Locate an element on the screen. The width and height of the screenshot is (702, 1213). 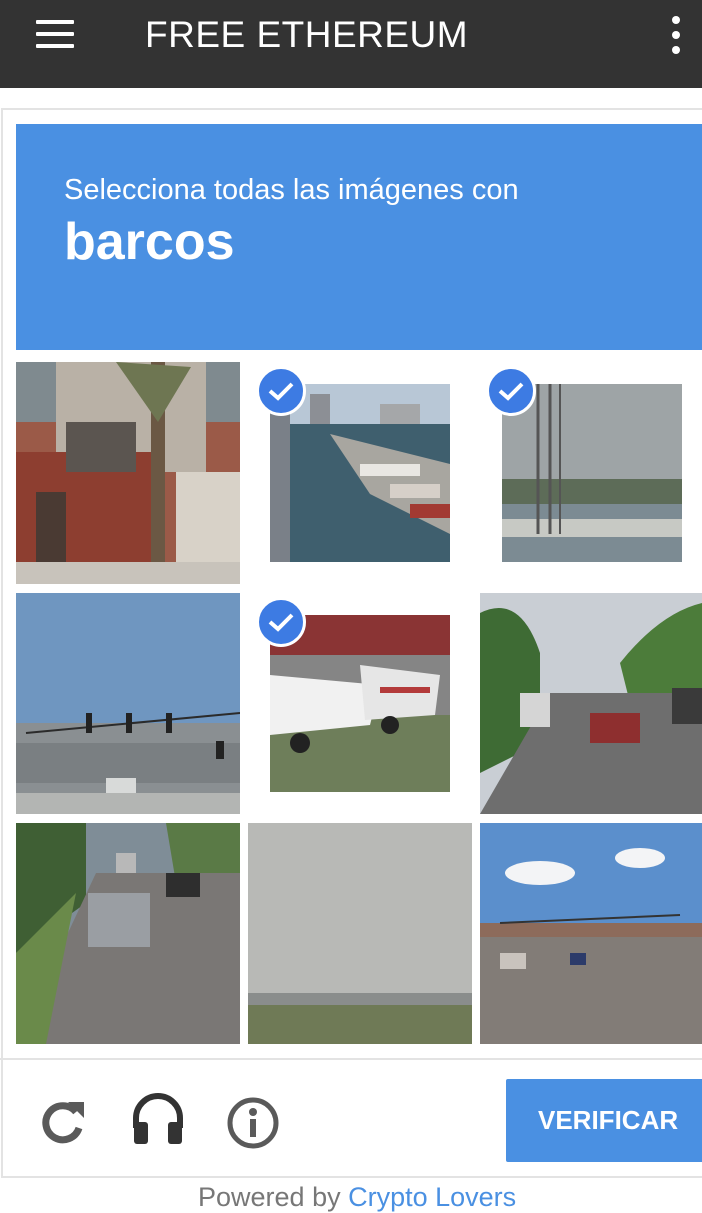
captcha-target: barcos is located at coordinates (149, 242).